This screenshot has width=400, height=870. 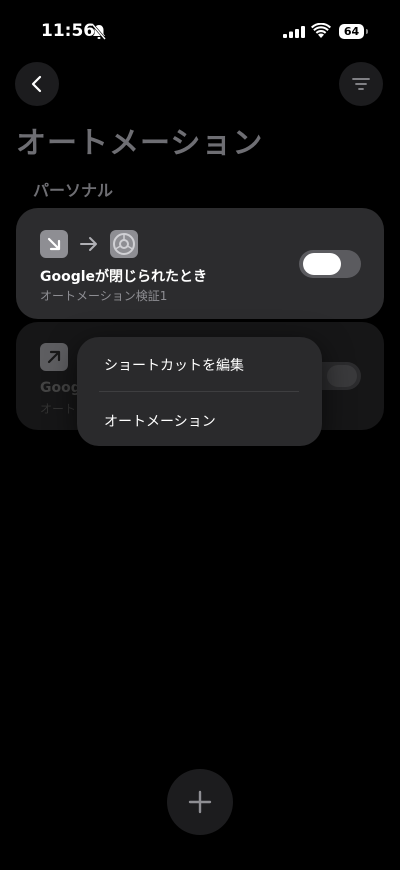 I want to click on arrow-down-right-icon, so click(x=54, y=244).